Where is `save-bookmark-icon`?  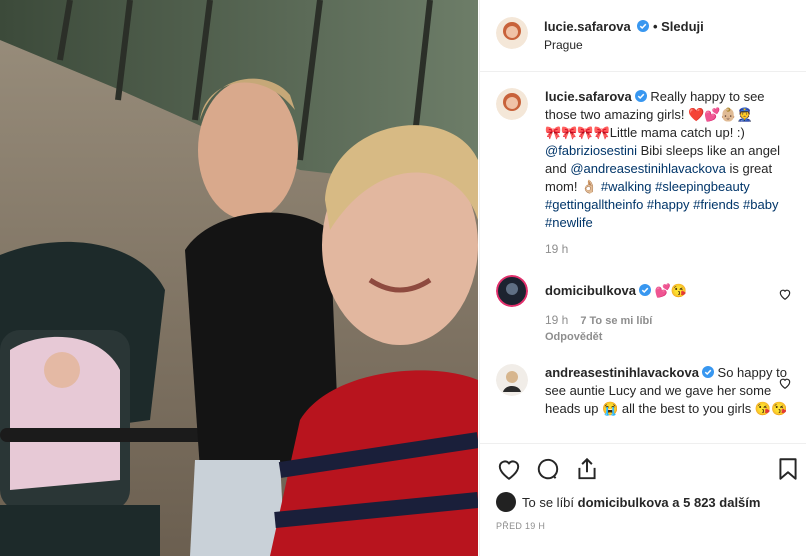 save-bookmark-icon is located at coordinates (788, 469).